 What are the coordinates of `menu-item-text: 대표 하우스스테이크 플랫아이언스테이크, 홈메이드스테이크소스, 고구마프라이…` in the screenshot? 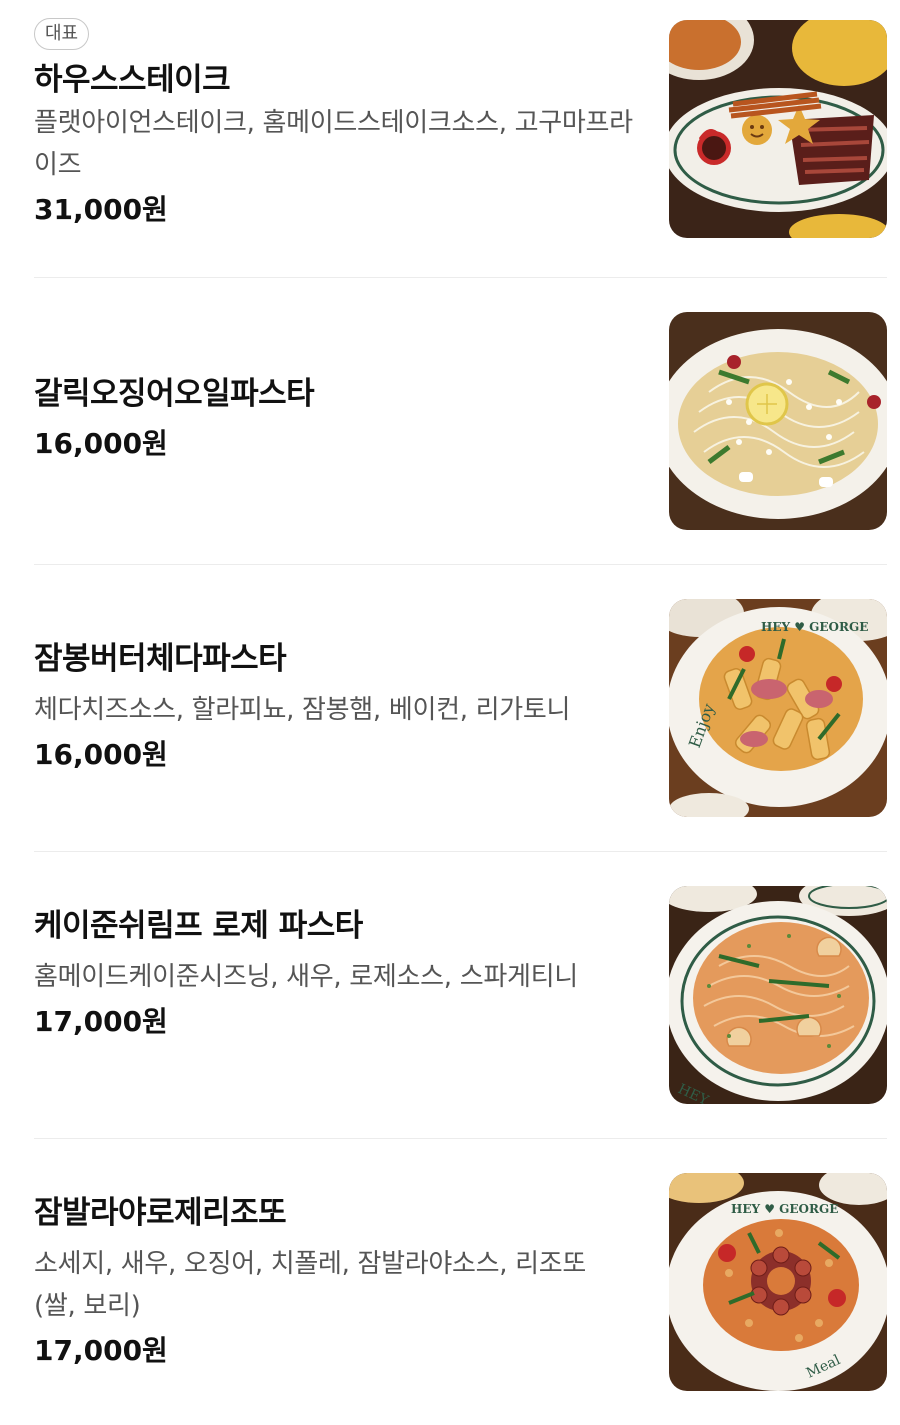 It's located at (334, 128).